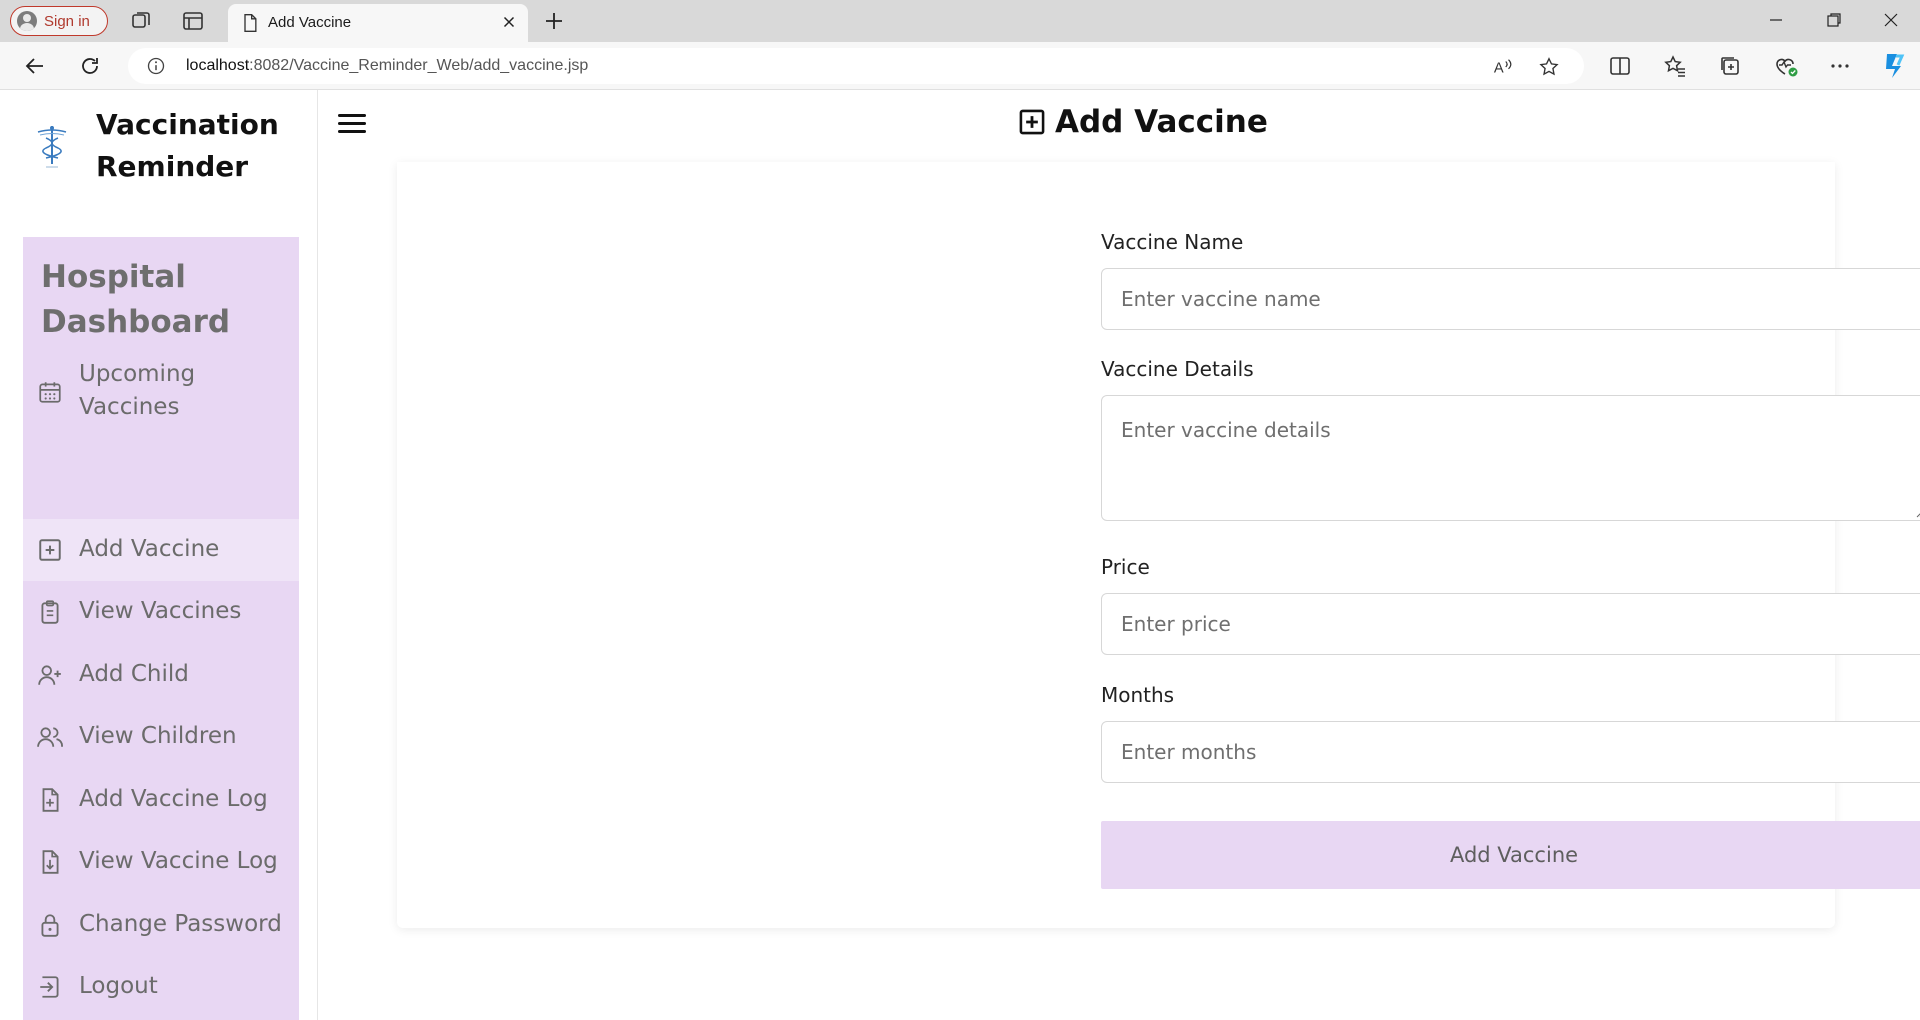 This screenshot has width=1920, height=1020. Describe the element at coordinates (1221, 299) in the screenshot. I see `vaccine-name-placeholder: Enter vaccine name` at that location.